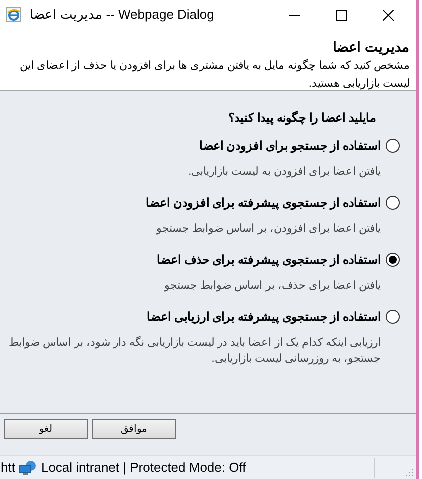  I want to click on security-zone-status: Local intranet | Protected Mode: Off, so click(143, 467).